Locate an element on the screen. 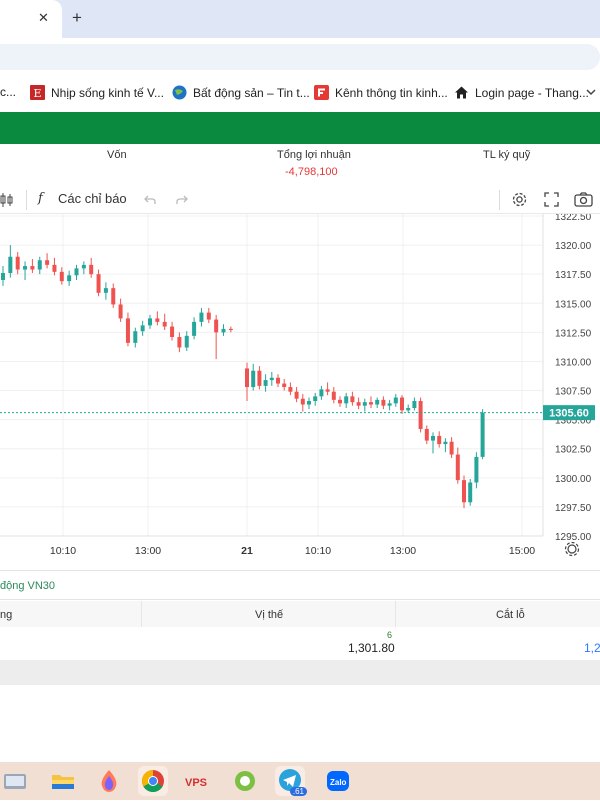 This screenshot has height=801, width=600. address-bar is located at coordinates (300, 57).